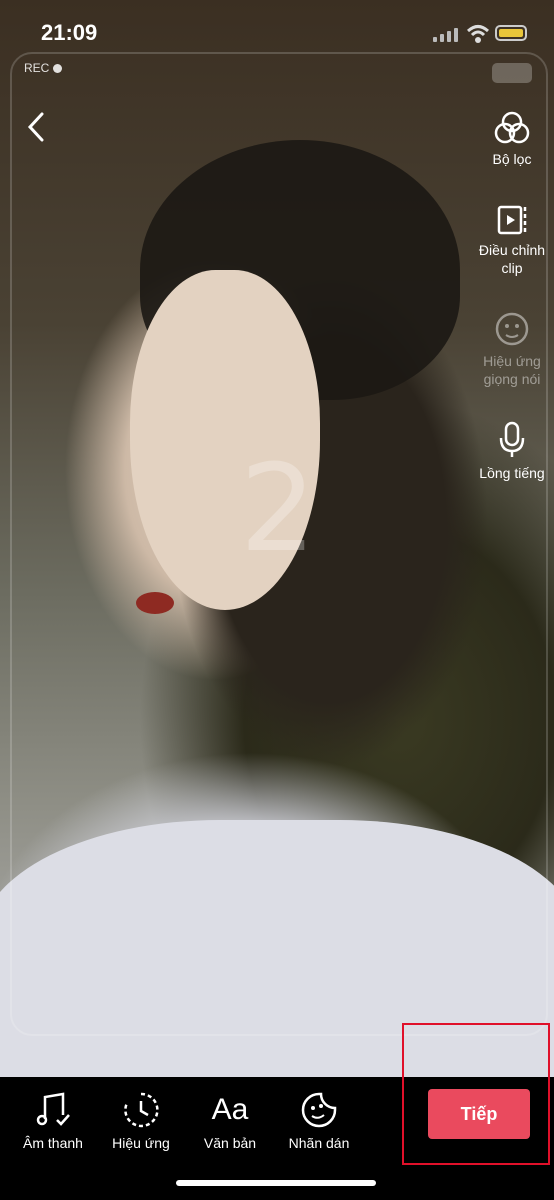 This screenshot has height=1200, width=554. What do you see at coordinates (512, 473) in the screenshot?
I see `voiceover-label: Lồng tiếng` at bounding box center [512, 473].